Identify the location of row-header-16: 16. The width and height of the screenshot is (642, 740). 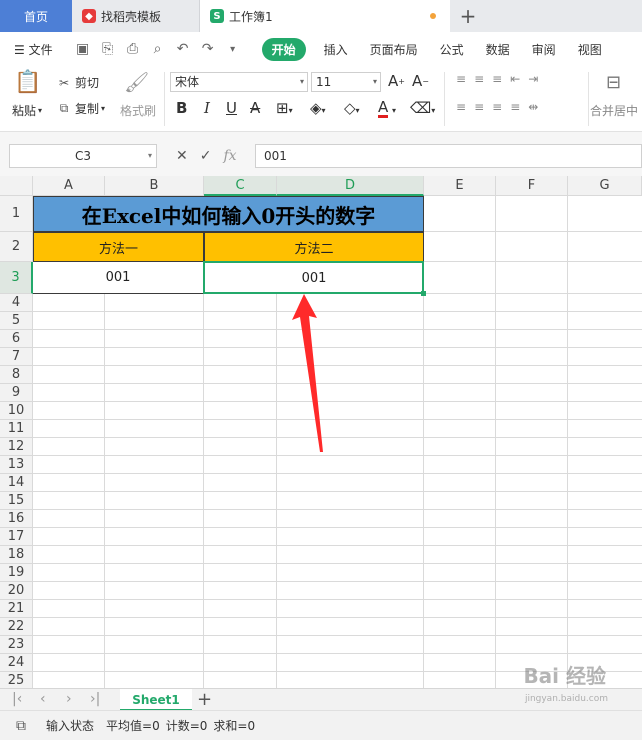
(16, 519).